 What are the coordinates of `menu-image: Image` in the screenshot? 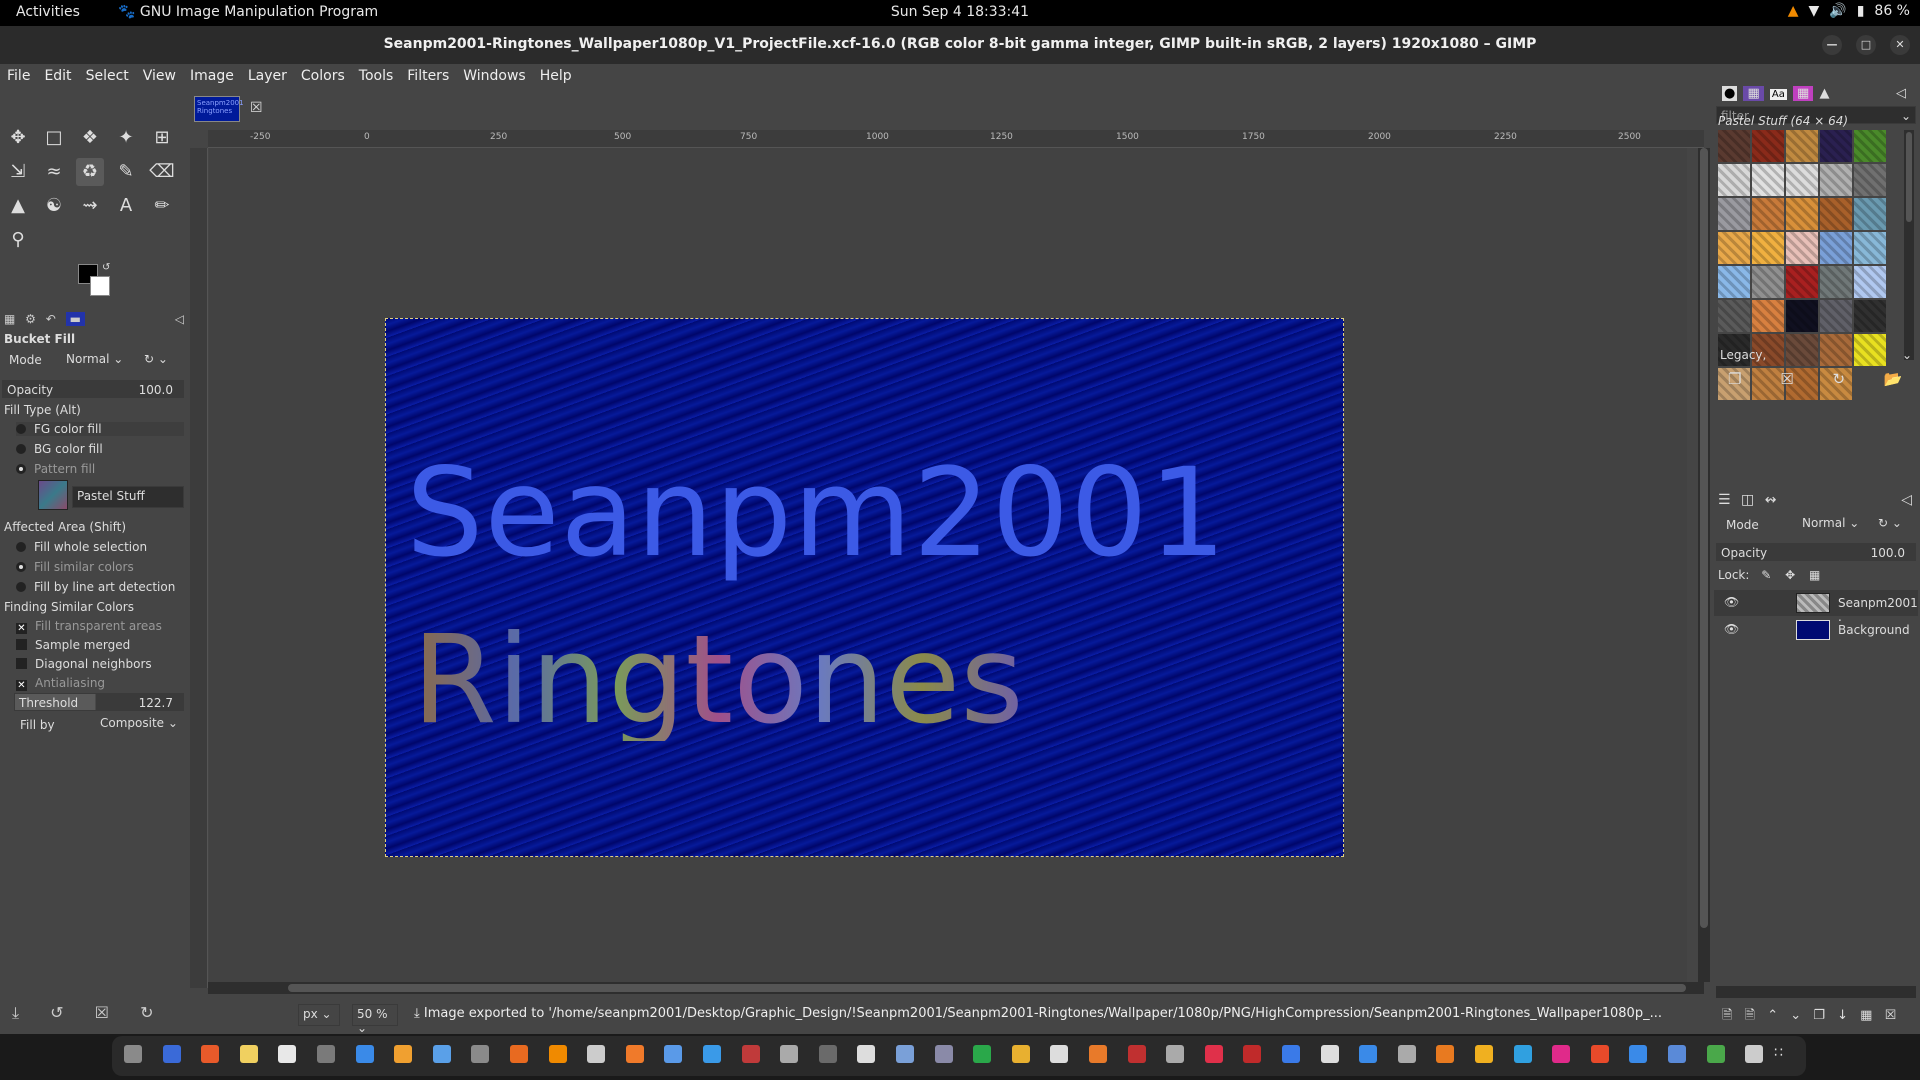 It's located at (212, 77).